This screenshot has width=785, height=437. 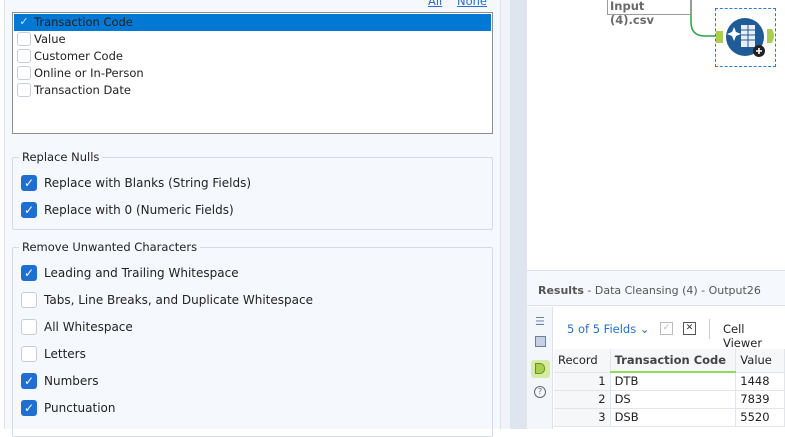 I want to click on fields-dropdown: 5 of 5 Fields ⌄, so click(x=608, y=329).